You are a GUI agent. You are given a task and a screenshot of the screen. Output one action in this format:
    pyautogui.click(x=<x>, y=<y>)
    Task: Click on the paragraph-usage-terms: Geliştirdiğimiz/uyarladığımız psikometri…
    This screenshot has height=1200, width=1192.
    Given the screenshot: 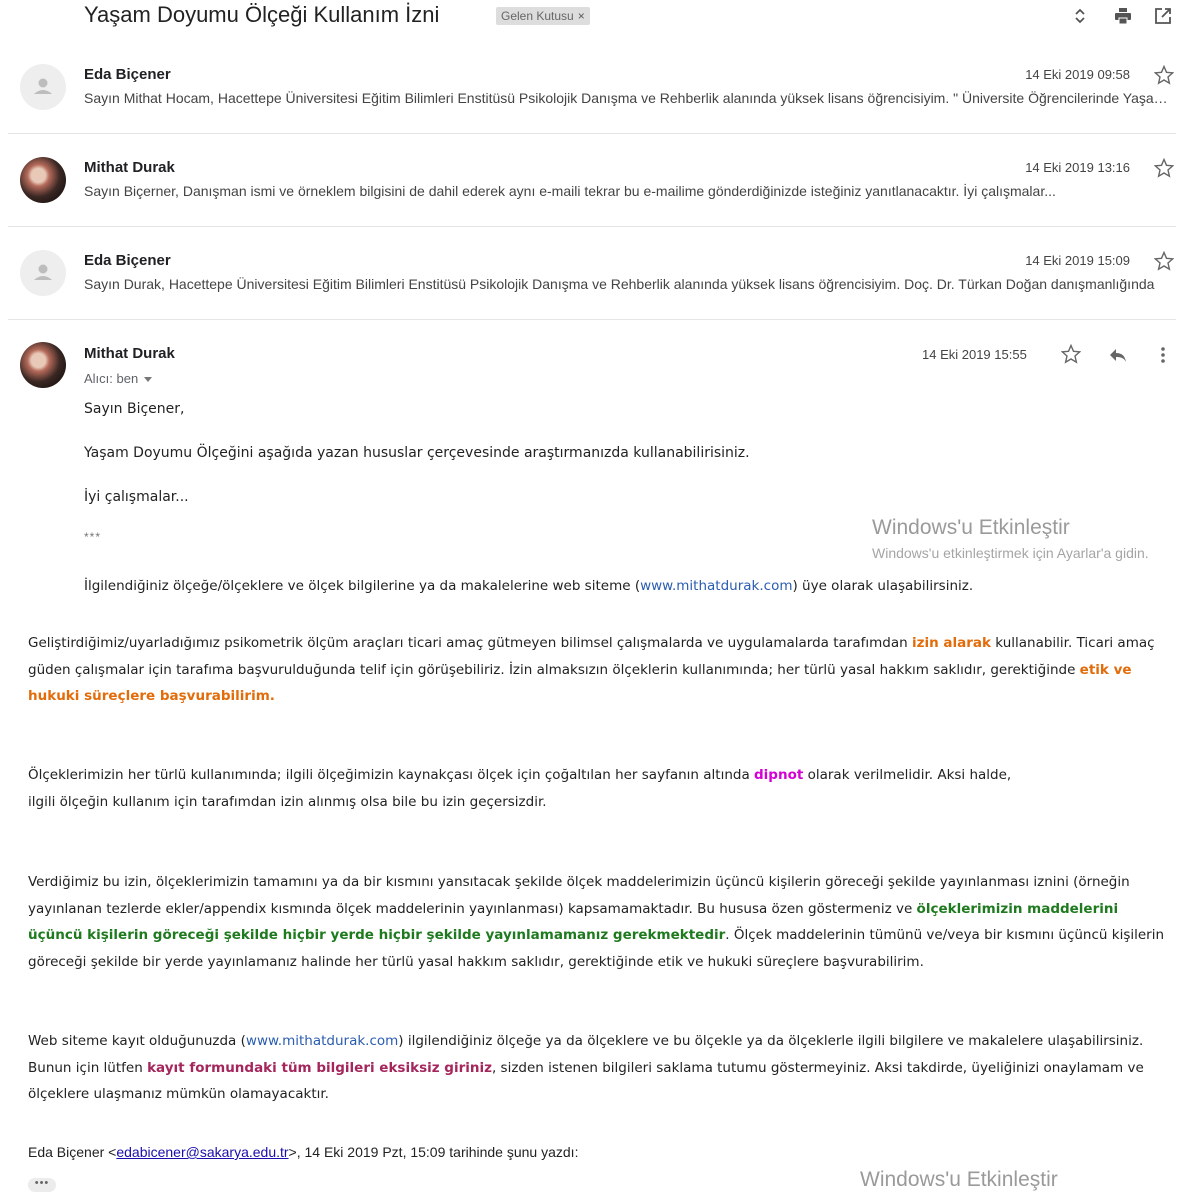 What is the action you would take?
    pyautogui.click(x=598, y=670)
    